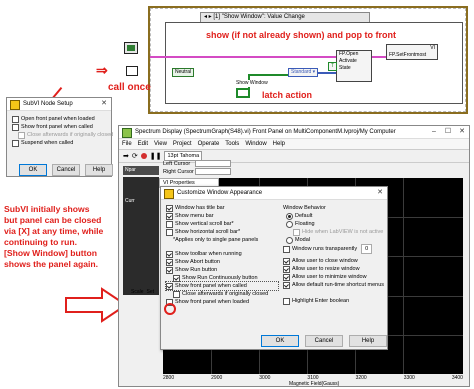  Describe the element at coordinates (334, 232) in the screenshot. I see `behavior-hide: Hide when LabVIEW is not active` at that location.